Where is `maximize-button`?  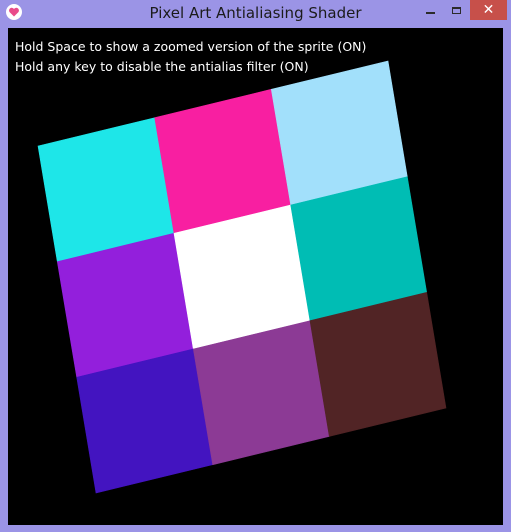
maximize-button is located at coordinates (456, 10).